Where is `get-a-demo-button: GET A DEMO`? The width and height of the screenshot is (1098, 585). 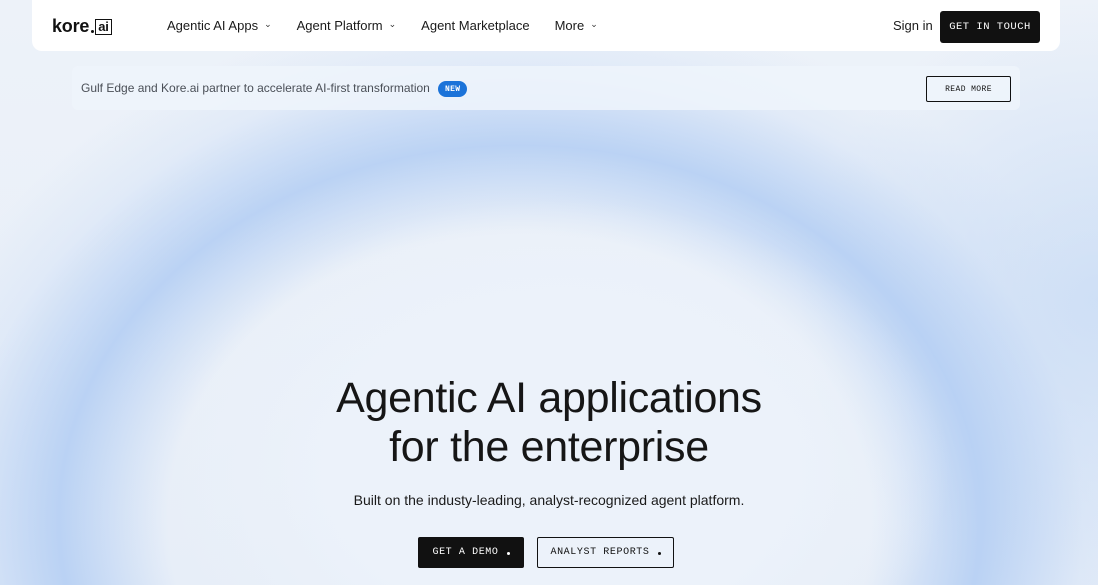 get-a-demo-button: GET A DEMO is located at coordinates (471, 552).